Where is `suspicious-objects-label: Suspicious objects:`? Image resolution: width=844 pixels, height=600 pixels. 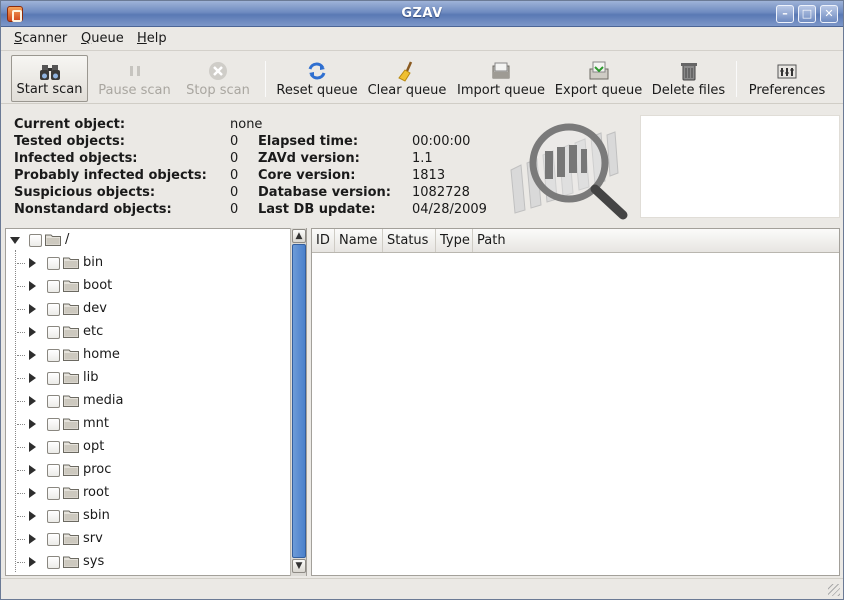
suspicious-objects-label: Suspicious objects: is located at coordinates (85, 192).